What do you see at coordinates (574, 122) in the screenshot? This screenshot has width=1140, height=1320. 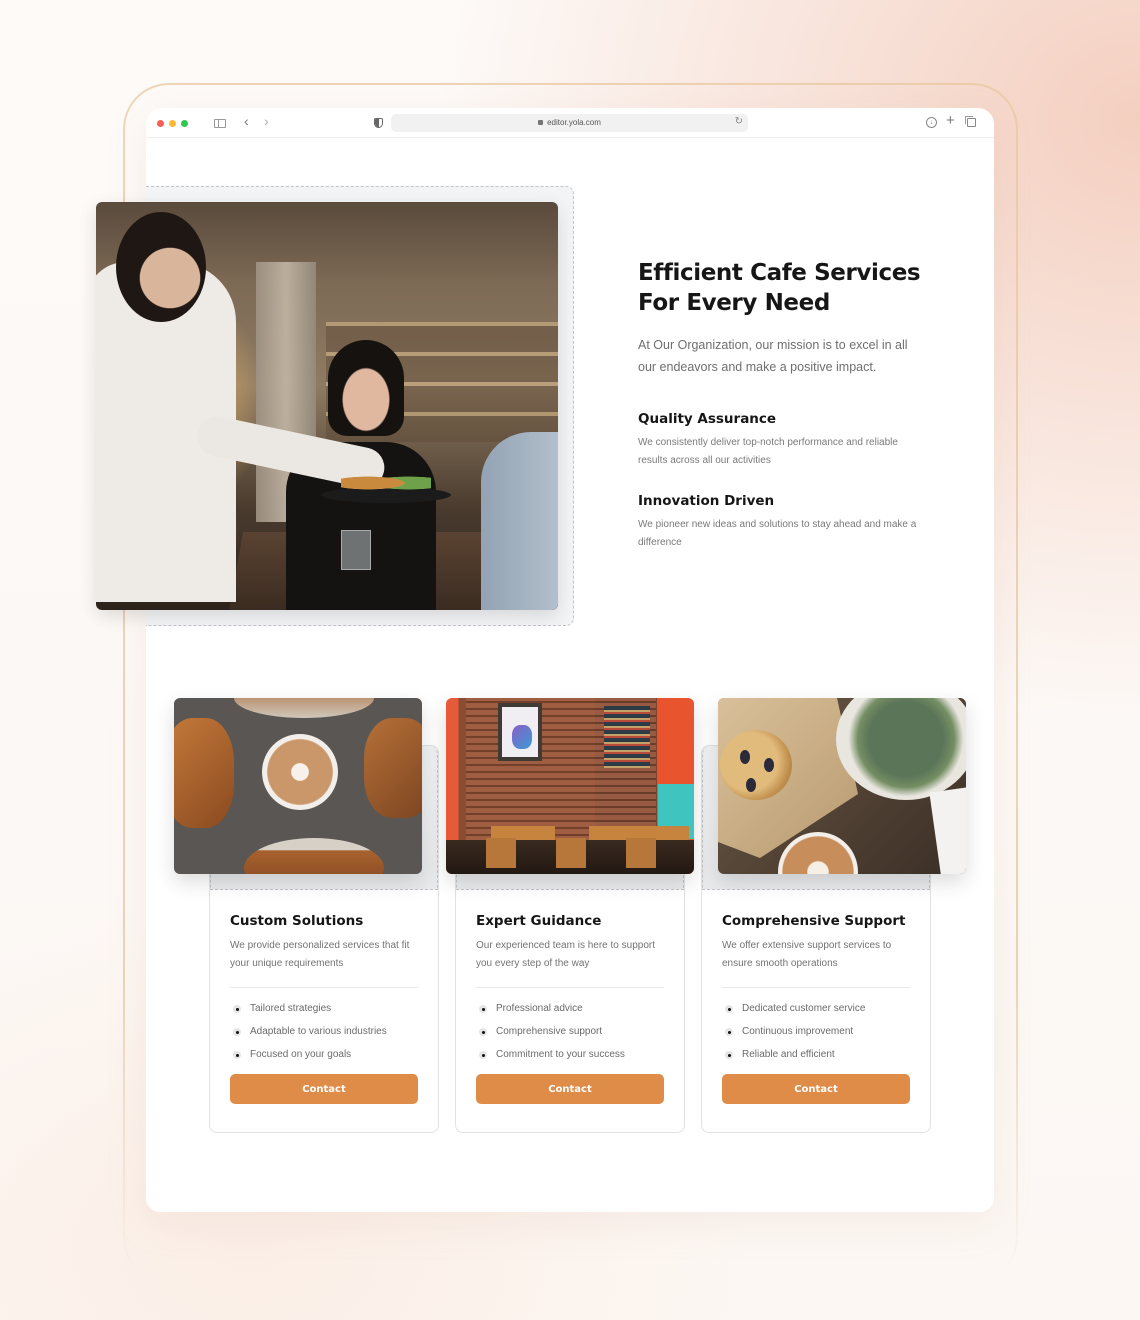 I see `url-text: editor.yola.com` at bounding box center [574, 122].